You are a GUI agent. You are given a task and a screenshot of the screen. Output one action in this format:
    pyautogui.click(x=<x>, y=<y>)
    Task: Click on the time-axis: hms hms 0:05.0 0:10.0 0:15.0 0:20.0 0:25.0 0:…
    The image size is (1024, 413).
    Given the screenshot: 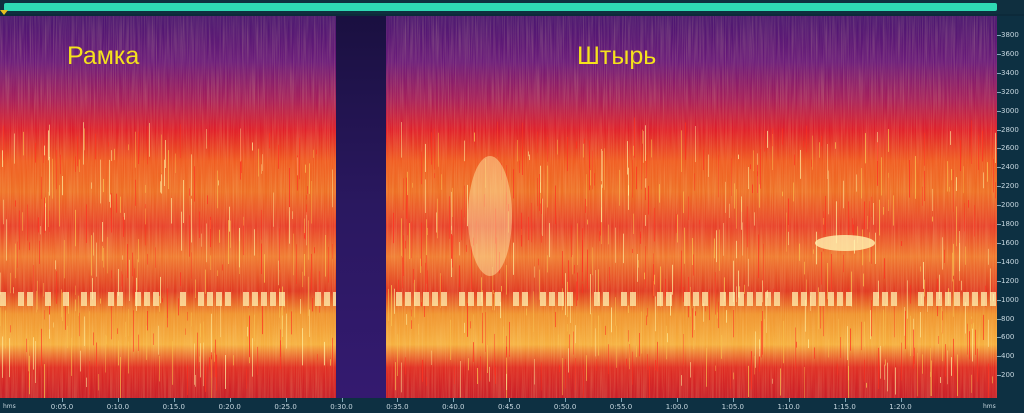 What is the action you would take?
    pyautogui.click(x=512, y=405)
    